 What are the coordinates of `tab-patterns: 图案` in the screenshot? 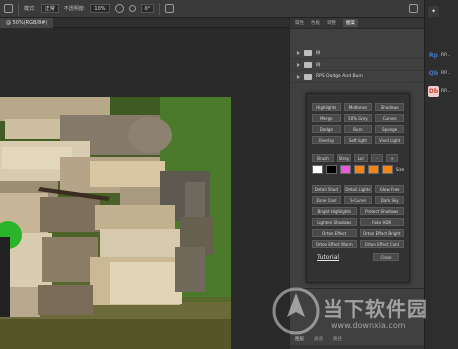 It's located at (350, 23).